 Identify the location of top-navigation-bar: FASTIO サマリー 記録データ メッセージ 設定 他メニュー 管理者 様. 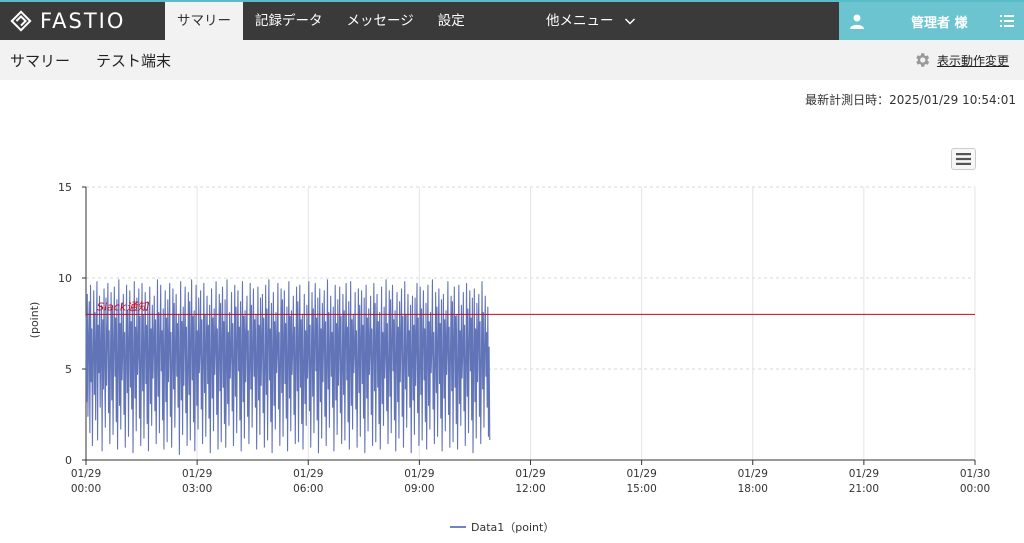
(512, 20).